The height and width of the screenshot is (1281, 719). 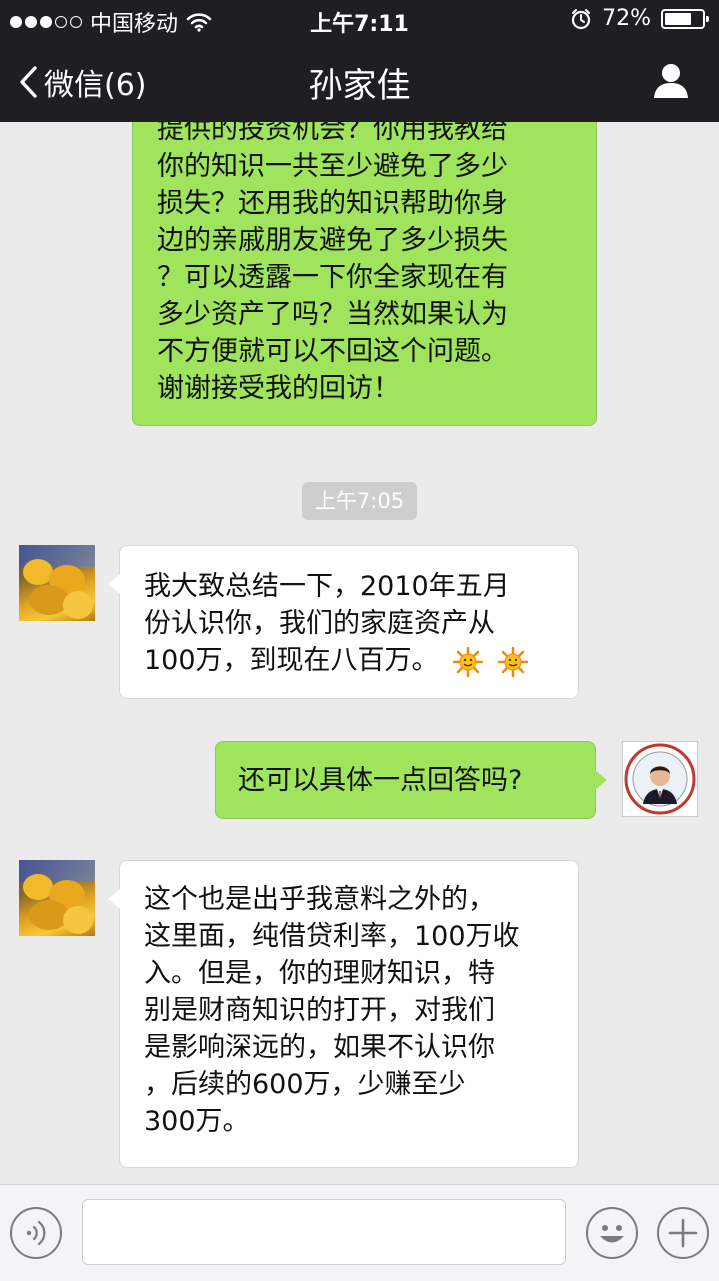 I want to click on message-line-with-emoji: 100万，到现在八百万。, so click(x=353, y=660).